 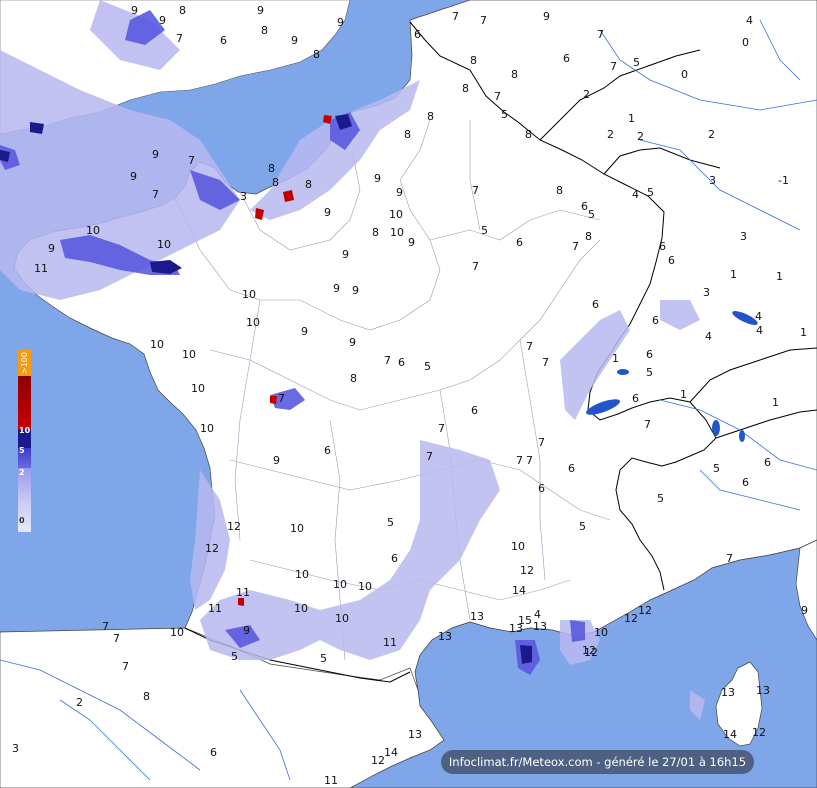 What do you see at coordinates (783, 180) in the screenshot?
I see `temperature-value: -1` at bounding box center [783, 180].